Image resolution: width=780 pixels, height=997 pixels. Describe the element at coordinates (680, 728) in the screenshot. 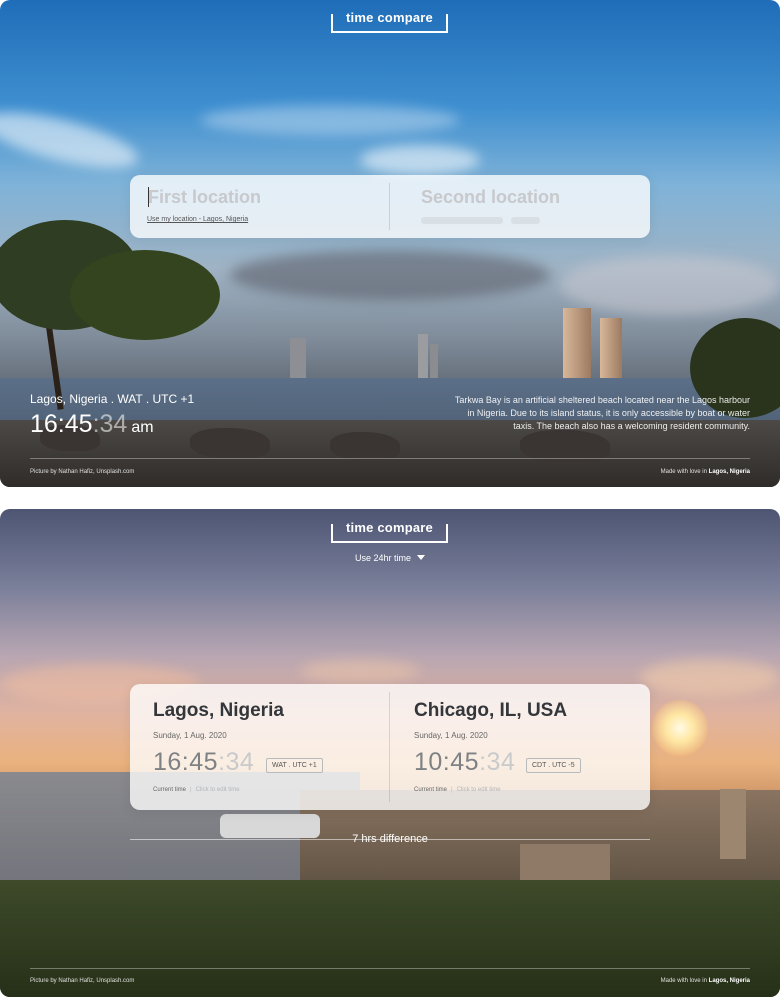

I see `sun` at that location.